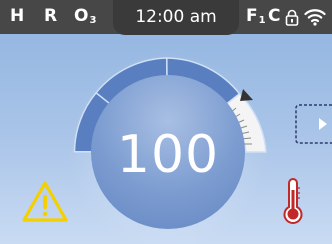  What do you see at coordinates (313, 124) in the screenshot?
I see `next-button` at bounding box center [313, 124].